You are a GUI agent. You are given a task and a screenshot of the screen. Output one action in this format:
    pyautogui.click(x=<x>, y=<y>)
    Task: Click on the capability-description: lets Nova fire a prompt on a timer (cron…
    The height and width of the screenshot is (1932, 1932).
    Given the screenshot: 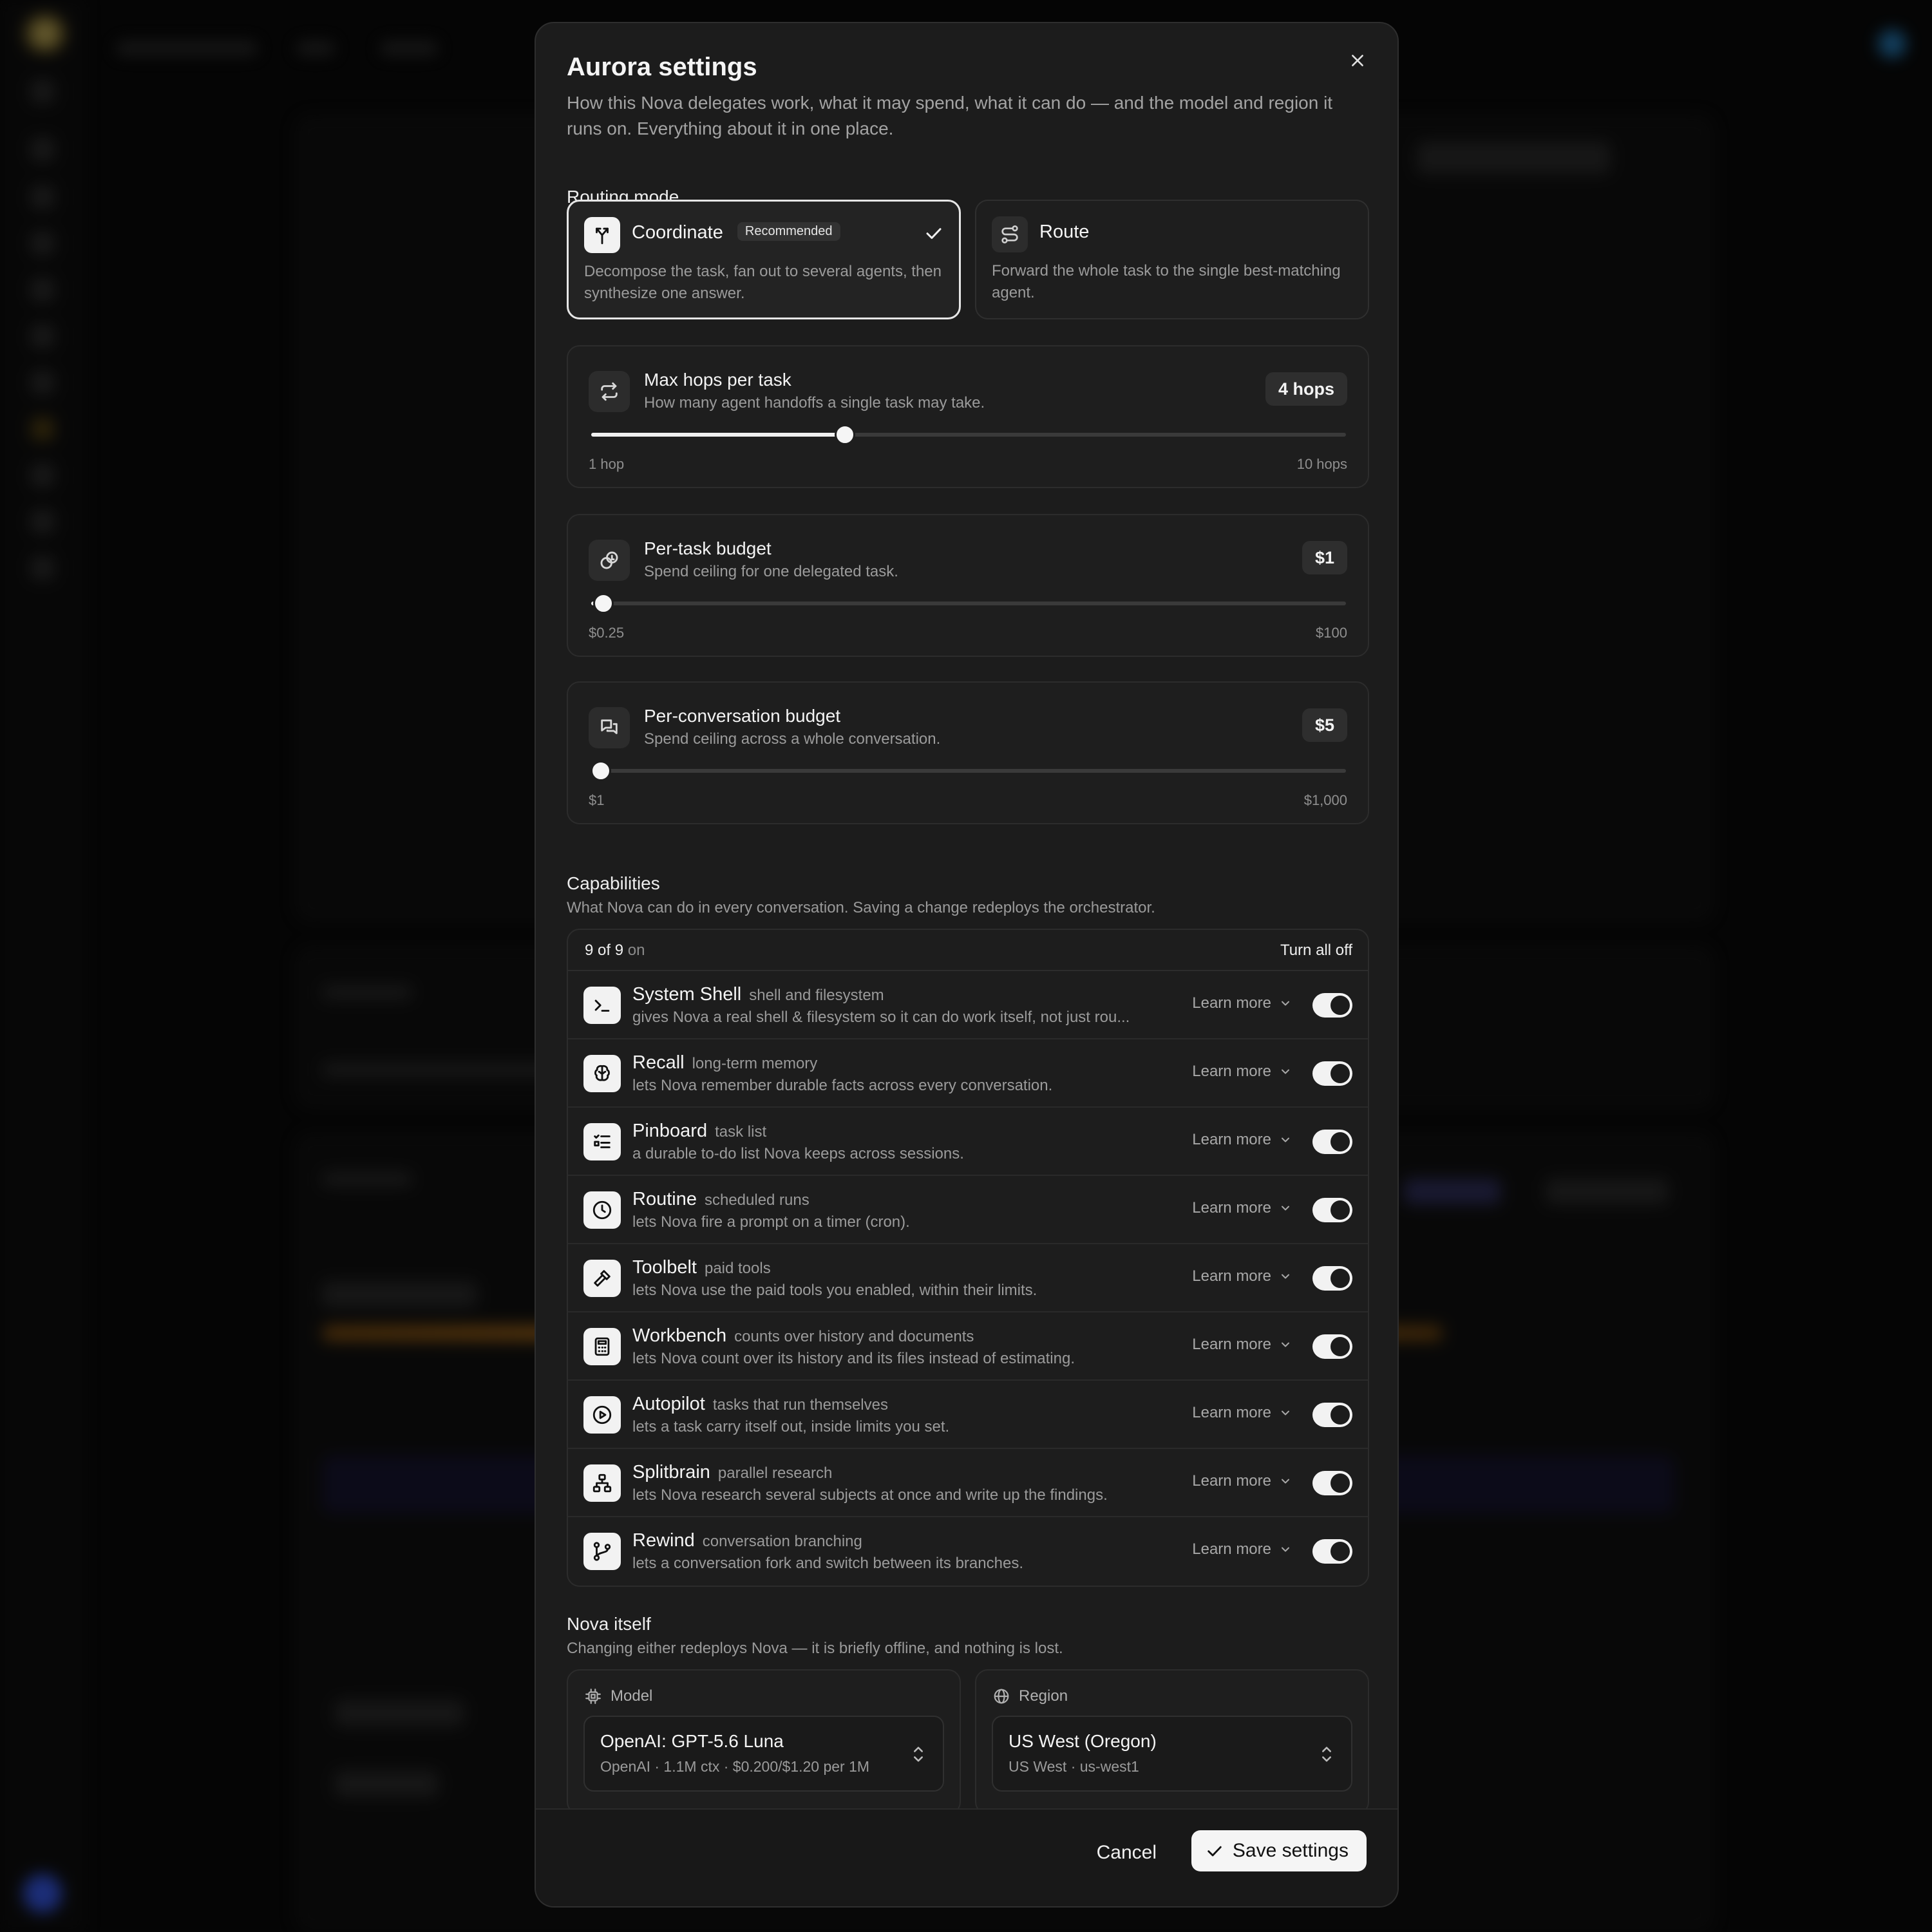 What is the action you would take?
    pyautogui.click(x=771, y=1222)
    